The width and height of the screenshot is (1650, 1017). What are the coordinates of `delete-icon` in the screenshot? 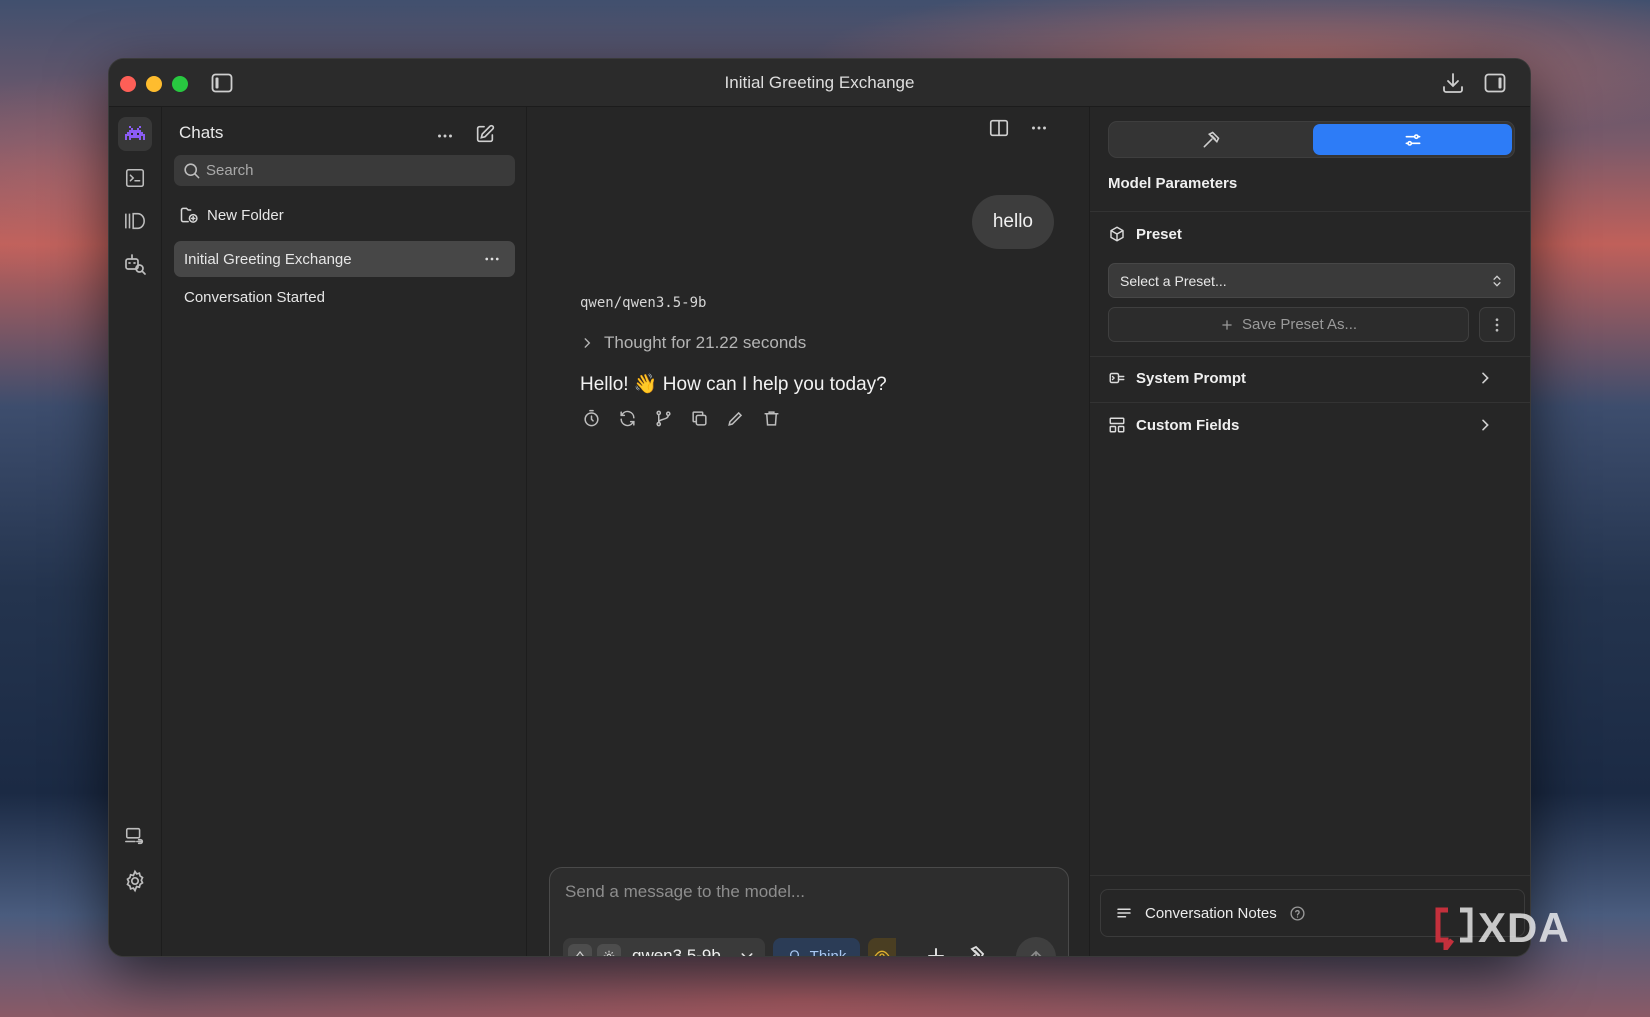 It's located at (771, 418).